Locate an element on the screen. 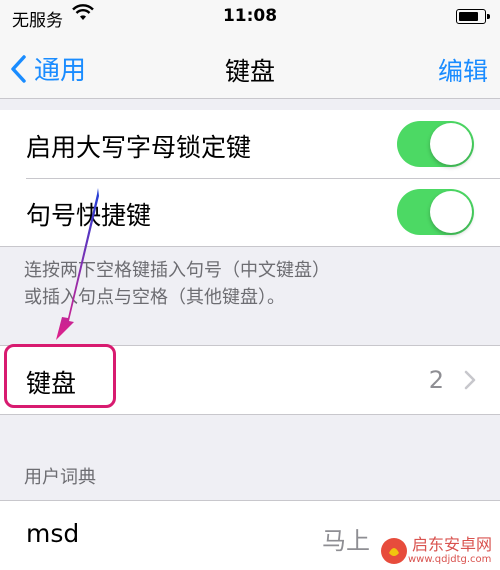 The width and height of the screenshot is (500, 570). watermark: 启东安卓网 www.qdjdtg.com is located at coordinates (436, 550).